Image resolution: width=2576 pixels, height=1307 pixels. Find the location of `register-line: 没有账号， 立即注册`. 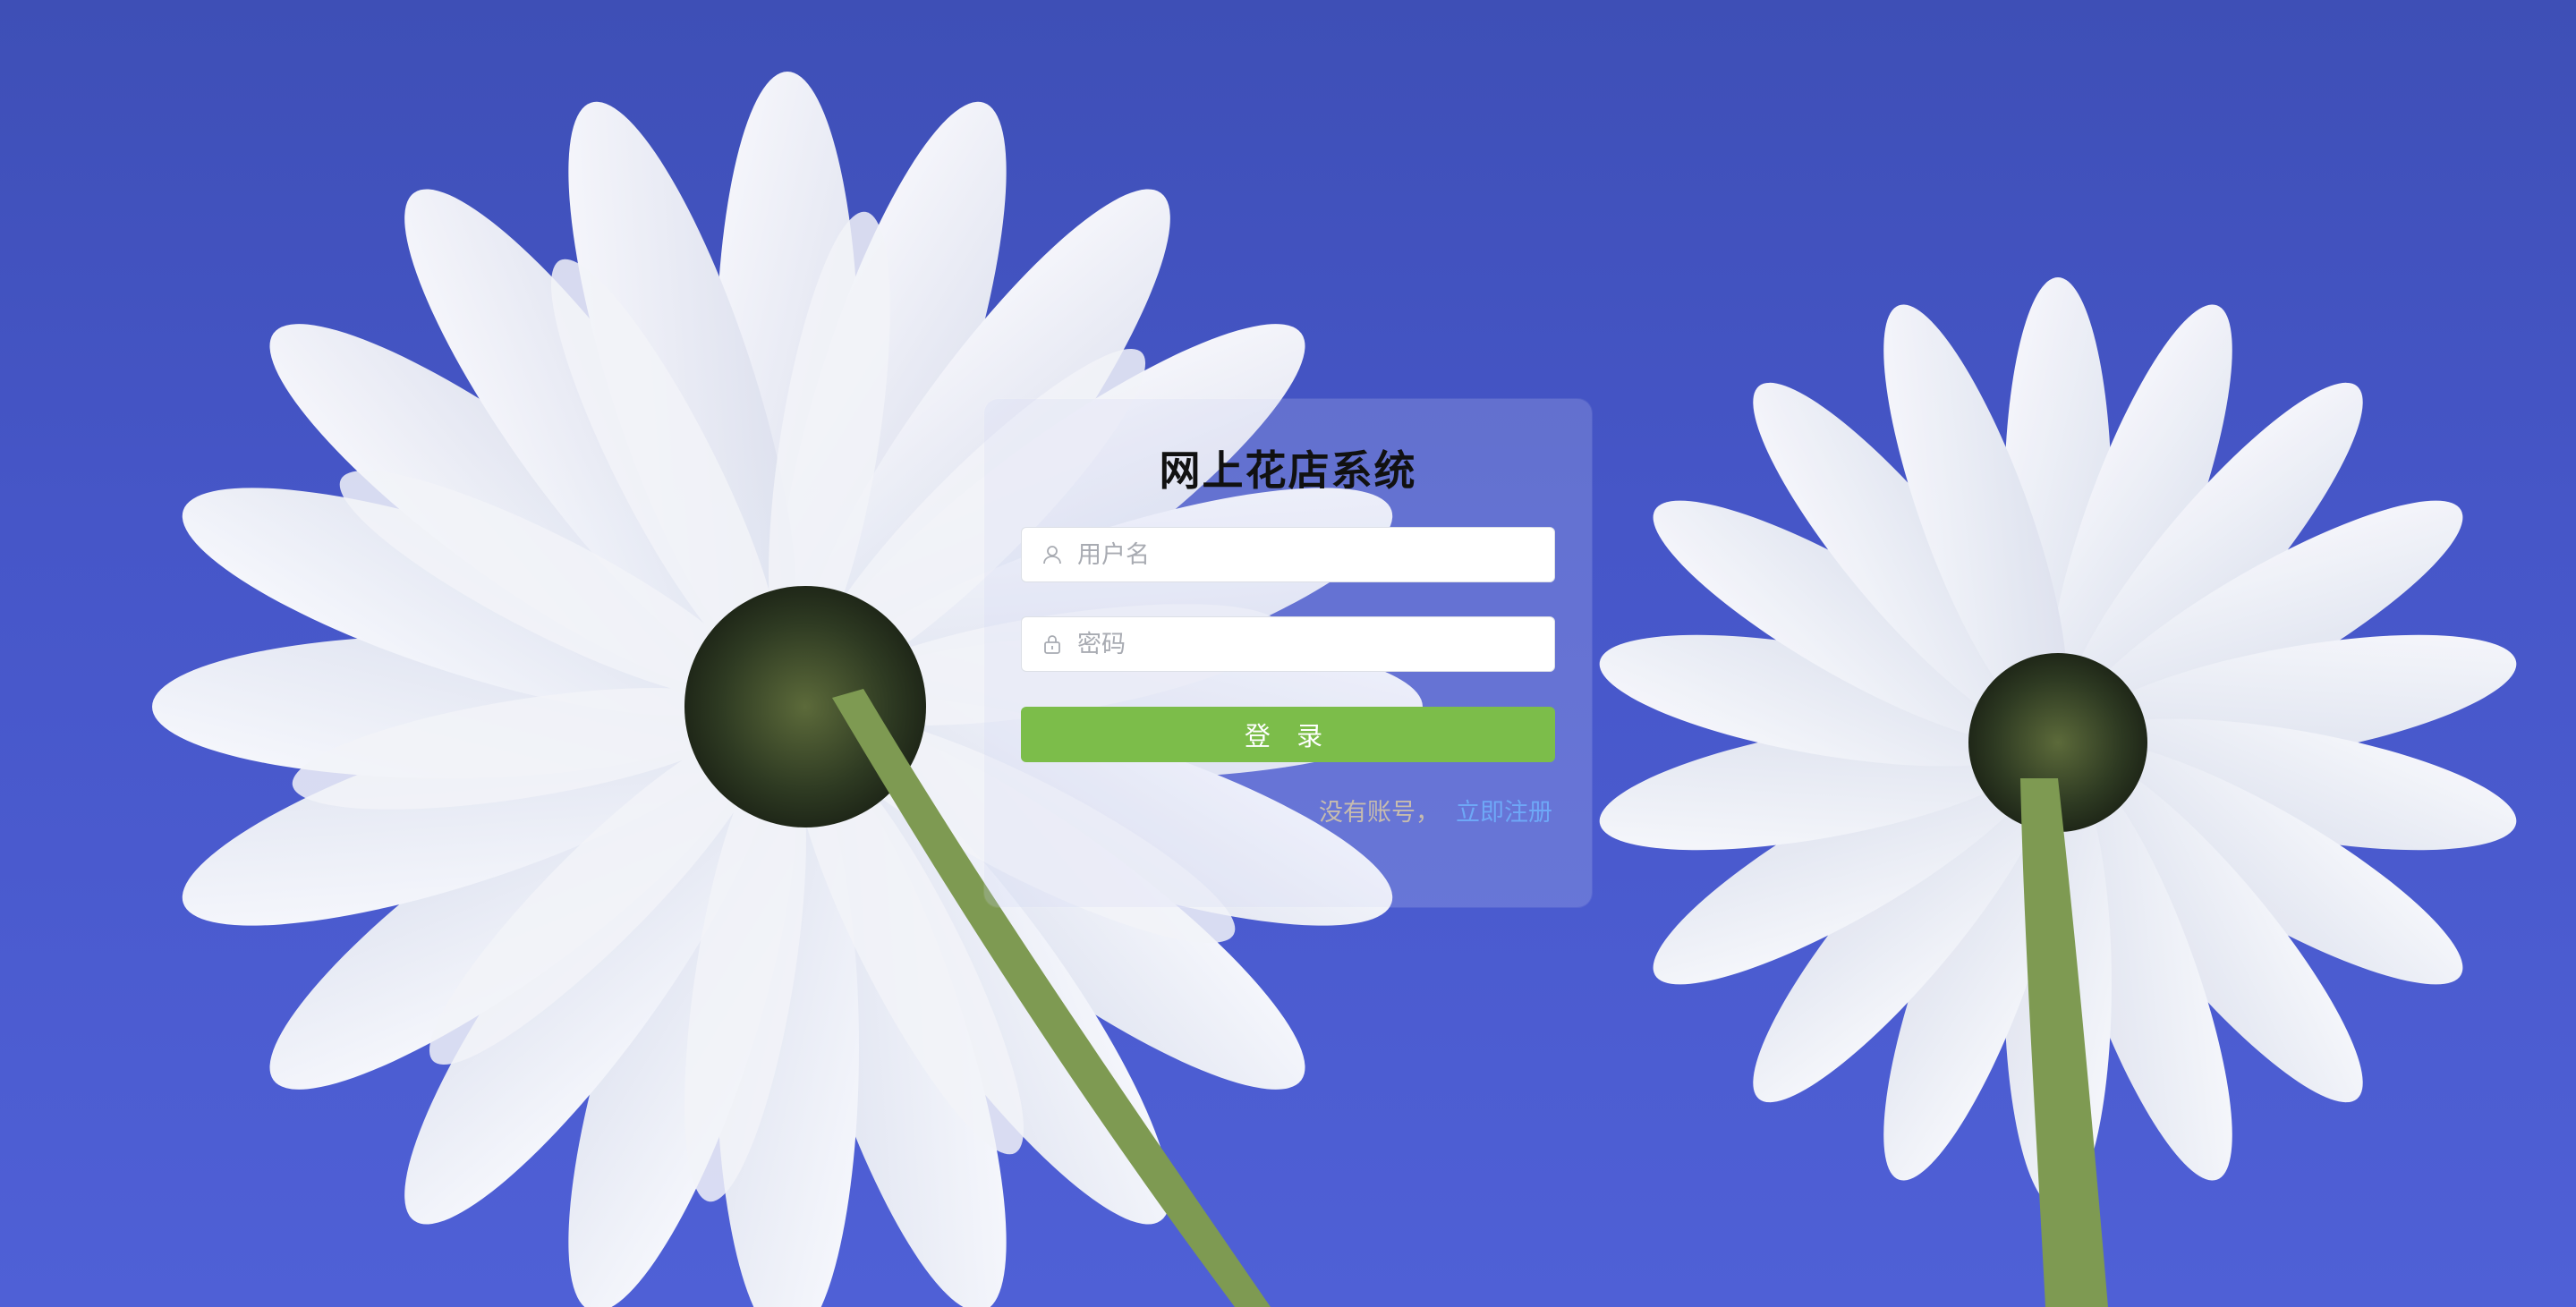

register-line: 没有账号， 立即注册 is located at coordinates (1435, 810).